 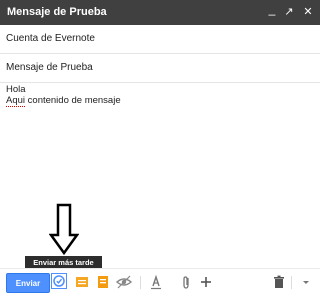 I want to click on toolbar-divider-right, so click(x=291, y=282).